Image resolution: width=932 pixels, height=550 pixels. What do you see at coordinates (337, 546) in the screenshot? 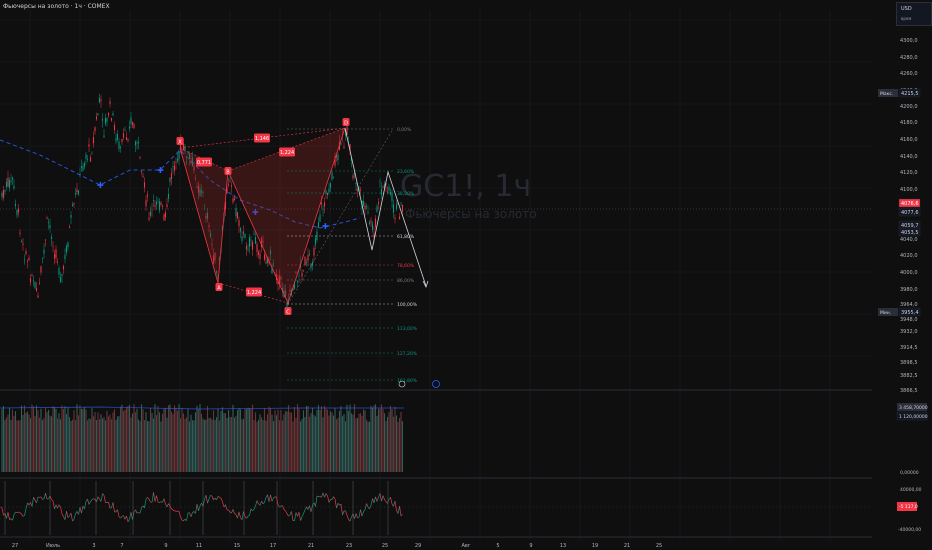
I see `time-scale: 27 Июль 3 7 9 11 15 17 21 23 25 29 Авг 5 9 13 19 21 25` at bounding box center [337, 546].